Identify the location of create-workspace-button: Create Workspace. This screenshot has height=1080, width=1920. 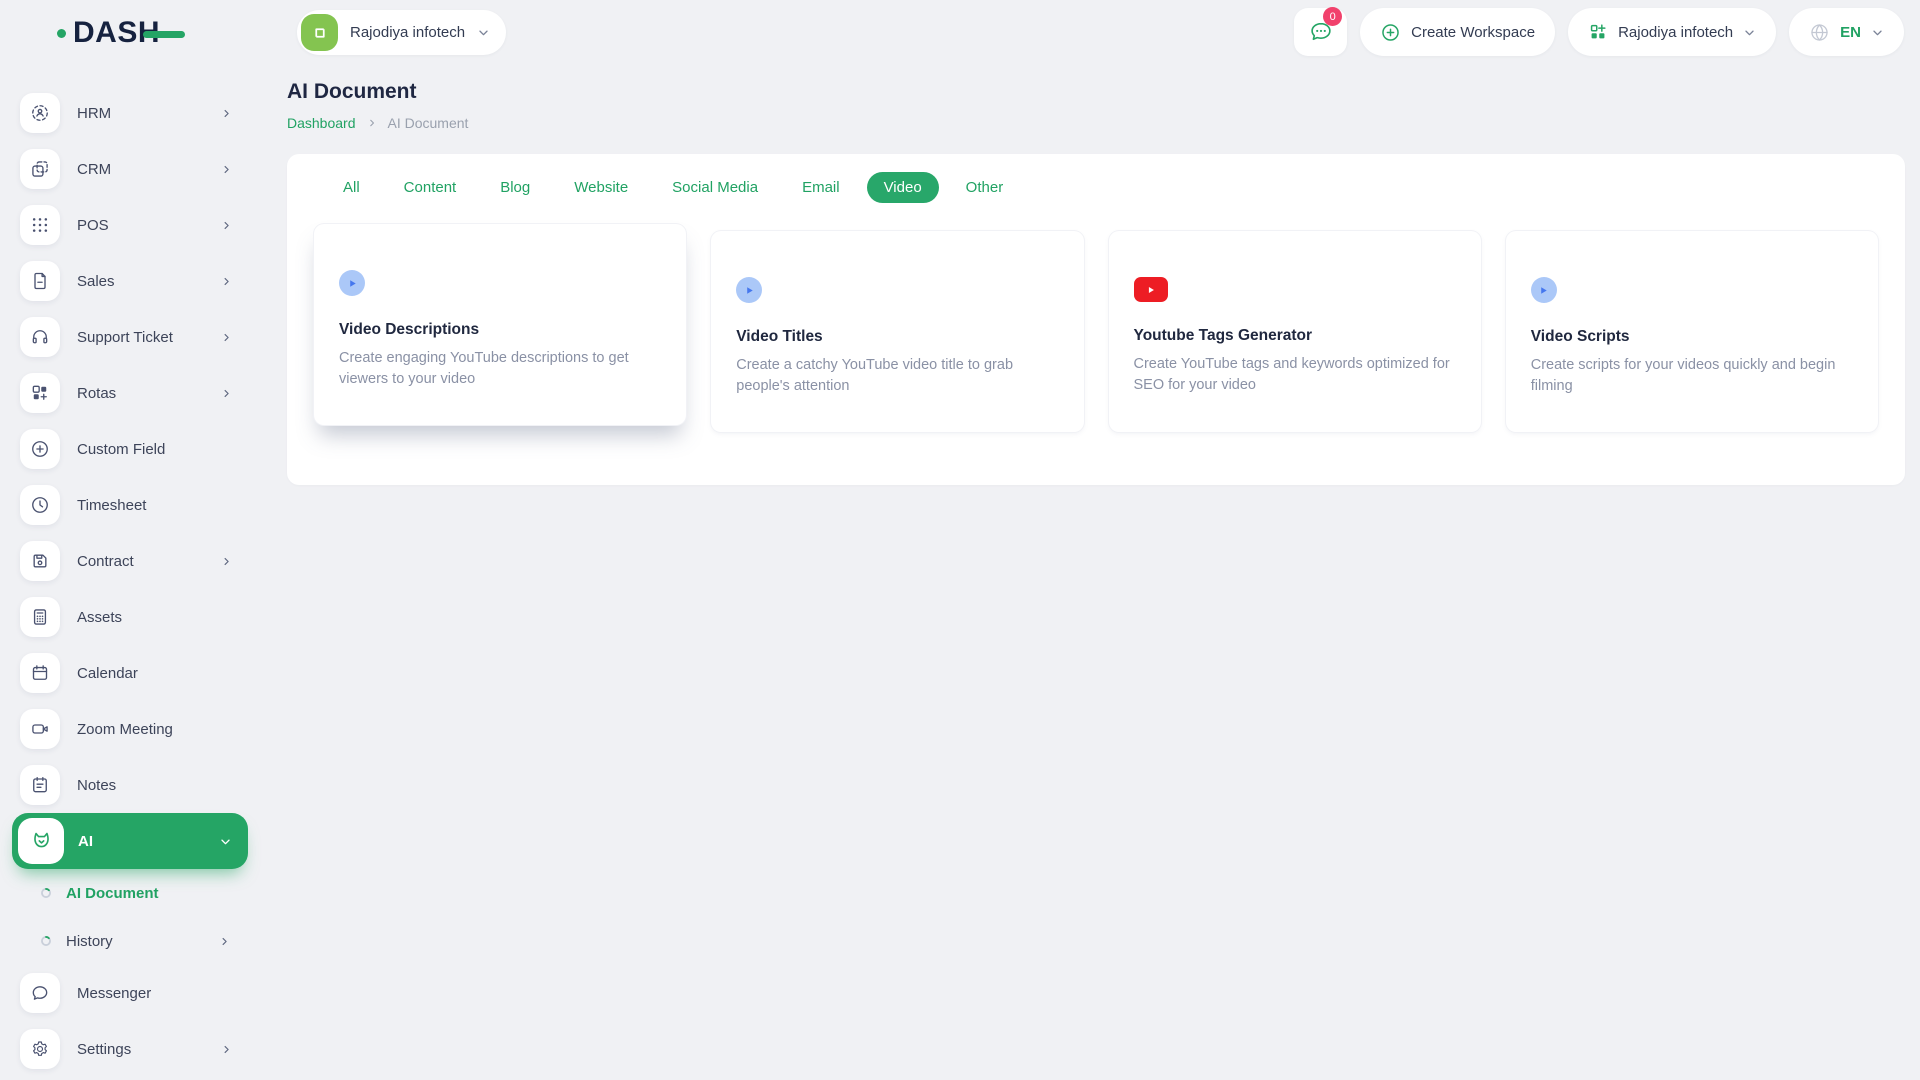
(1458, 32).